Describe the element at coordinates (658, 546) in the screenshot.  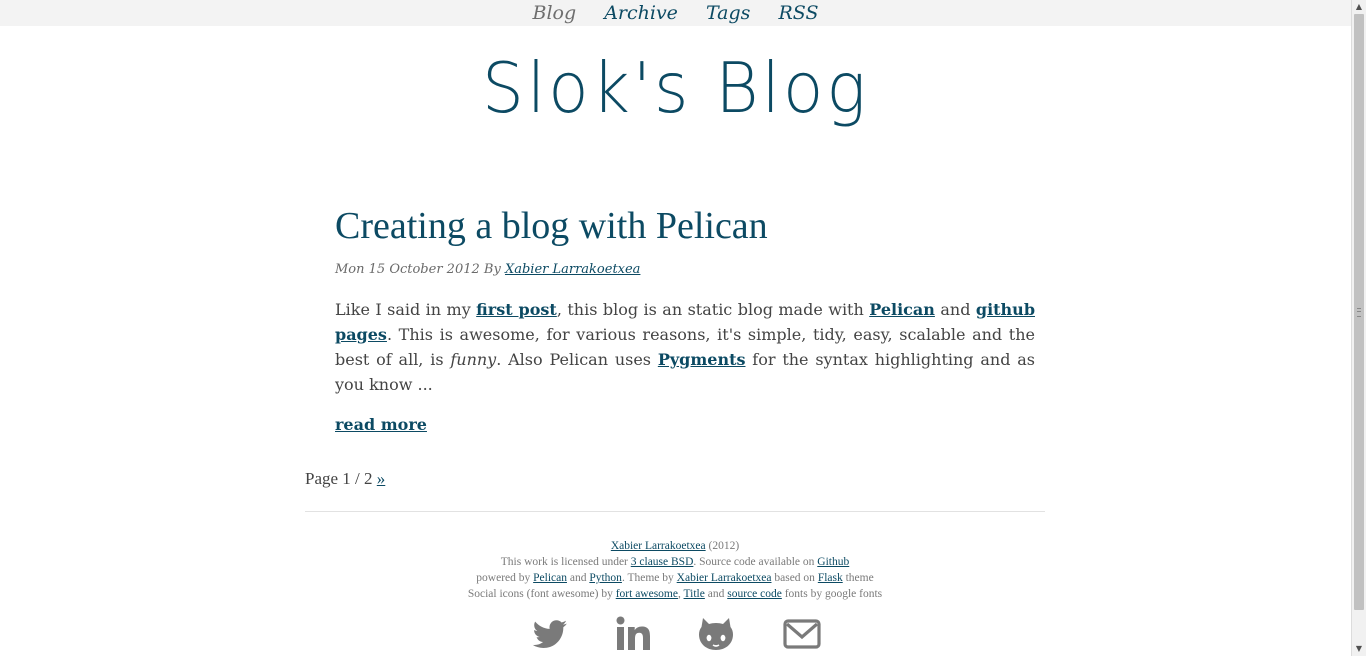
I see `footer-author-link: Xabier Larrakoetxea` at that location.